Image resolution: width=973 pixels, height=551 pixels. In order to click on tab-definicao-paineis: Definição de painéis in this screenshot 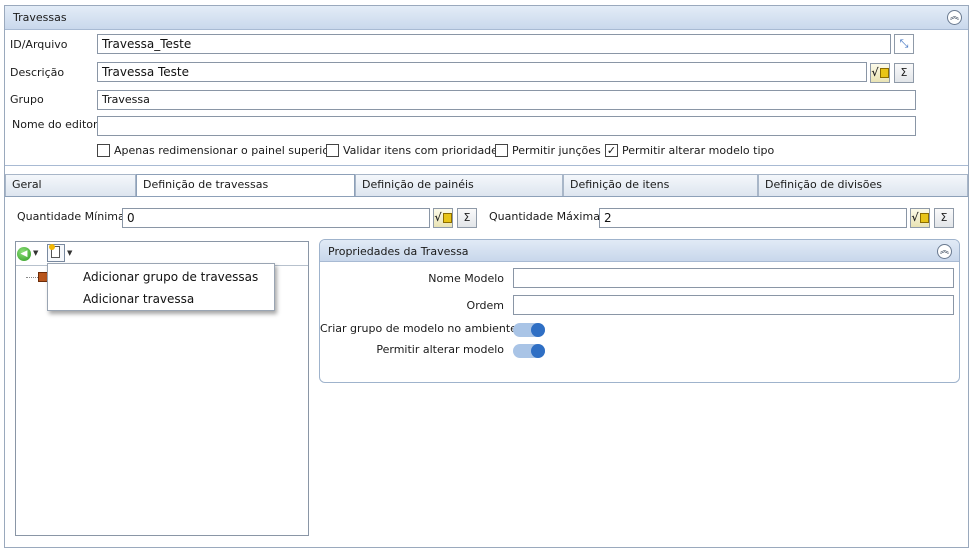, I will do `click(459, 185)`.